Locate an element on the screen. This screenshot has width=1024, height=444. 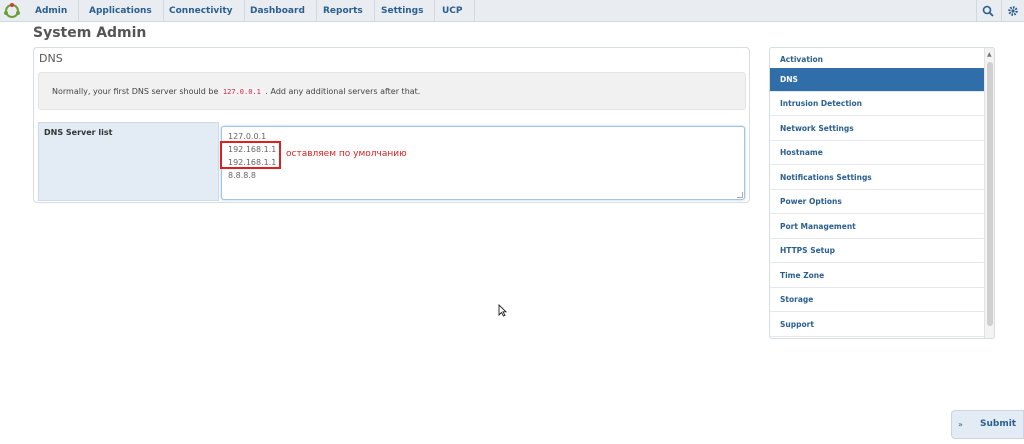
annotation-text: оставляем по умолчанию is located at coordinates (346, 154).